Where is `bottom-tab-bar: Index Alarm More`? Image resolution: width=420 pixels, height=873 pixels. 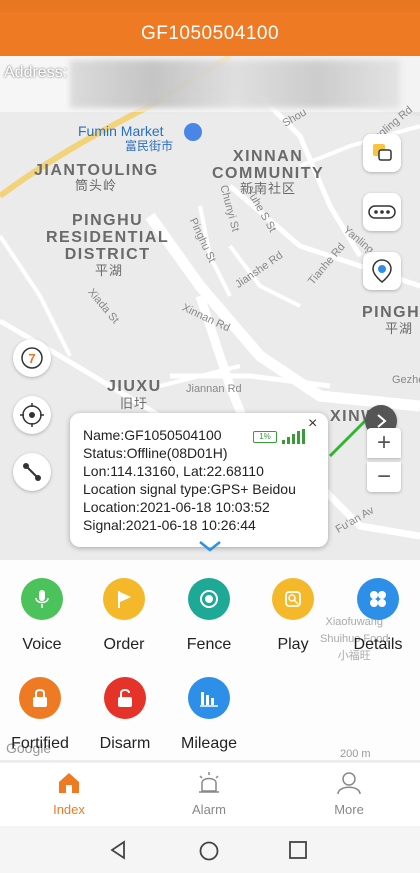
bottom-tab-bar: Index Alarm More is located at coordinates (210, 794).